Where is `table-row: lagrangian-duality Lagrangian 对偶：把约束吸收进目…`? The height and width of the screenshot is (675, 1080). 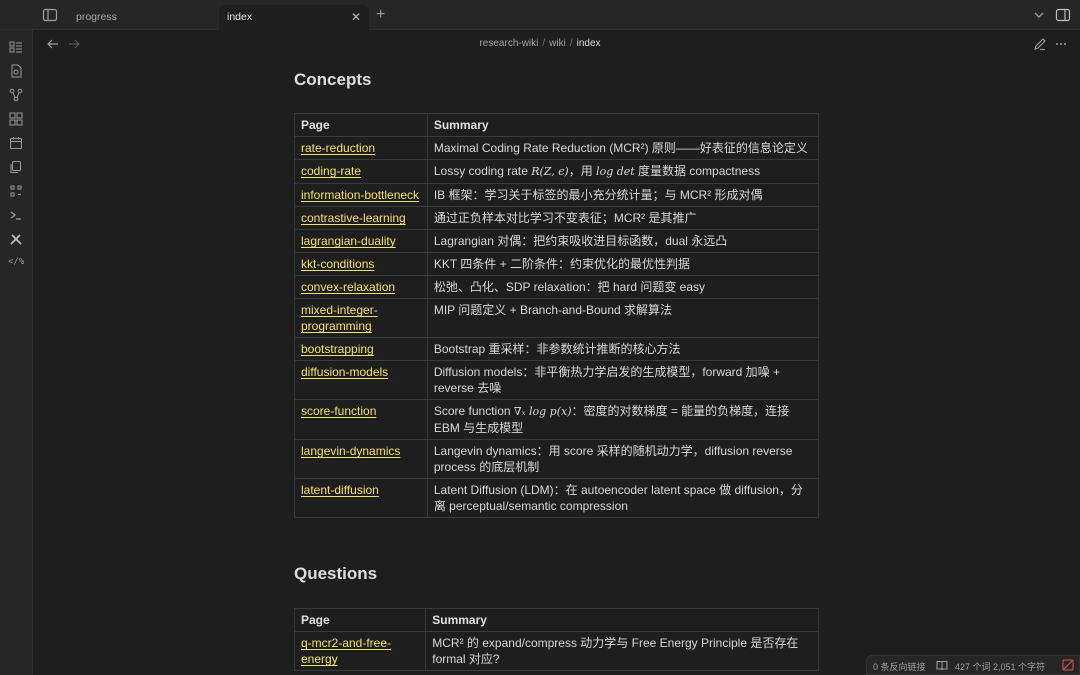
table-row: lagrangian-duality Lagrangian 对偶：把约束吸收进目… is located at coordinates (557, 241).